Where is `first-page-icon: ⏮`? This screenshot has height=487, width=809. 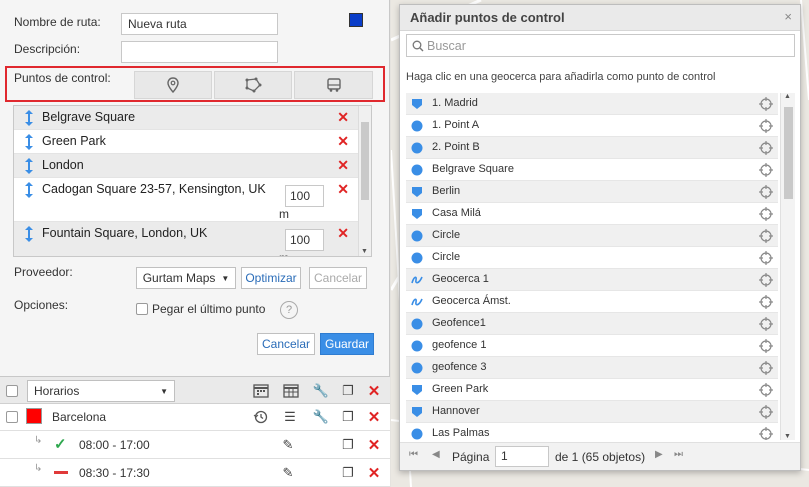
first-page-icon: ⏮ is located at coordinates (413, 454).